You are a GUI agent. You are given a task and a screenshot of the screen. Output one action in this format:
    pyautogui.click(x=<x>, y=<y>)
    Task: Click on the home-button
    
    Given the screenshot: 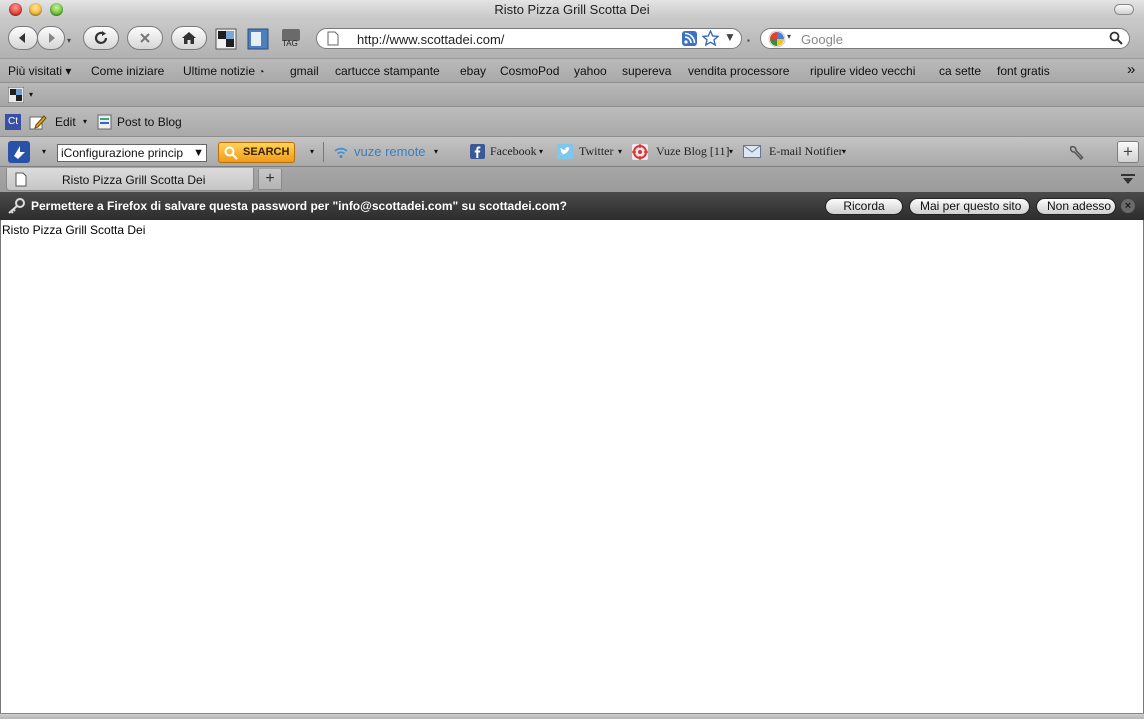 What is the action you would take?
    pyautogui.click(x=189, y=38)
    